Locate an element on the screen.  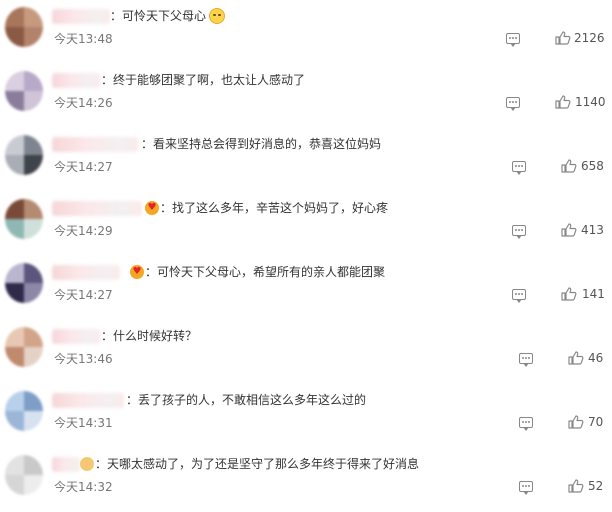
like-count: 70 is located at coordinates (596, 422).